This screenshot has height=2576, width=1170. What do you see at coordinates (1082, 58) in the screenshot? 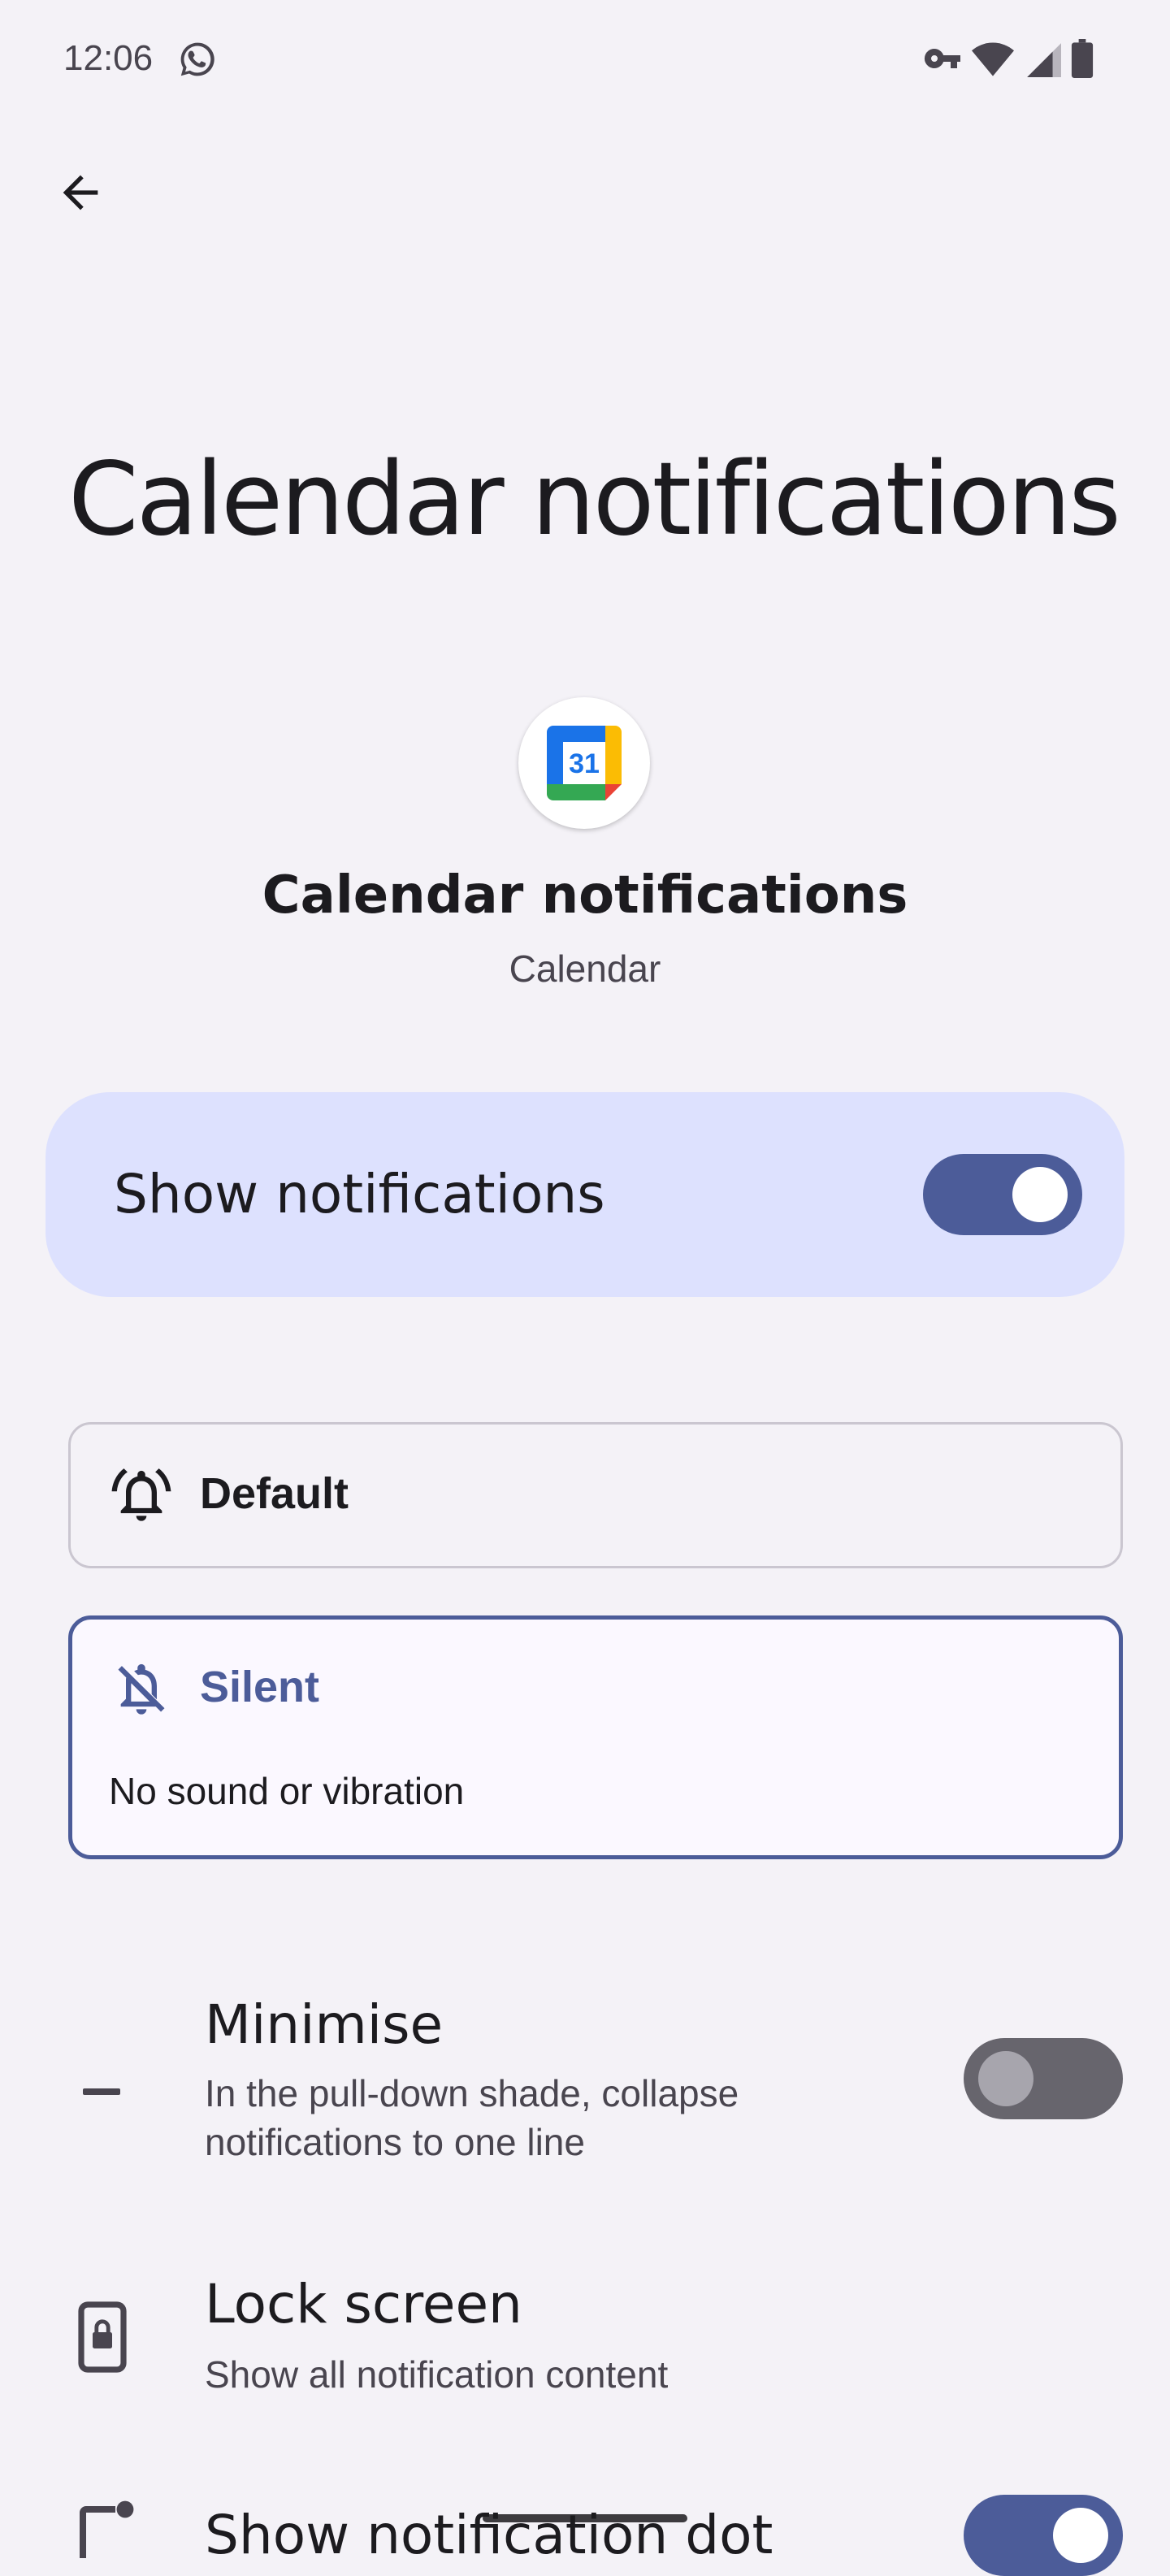
I see `battery-icon` at bounding box center [1082, 58].